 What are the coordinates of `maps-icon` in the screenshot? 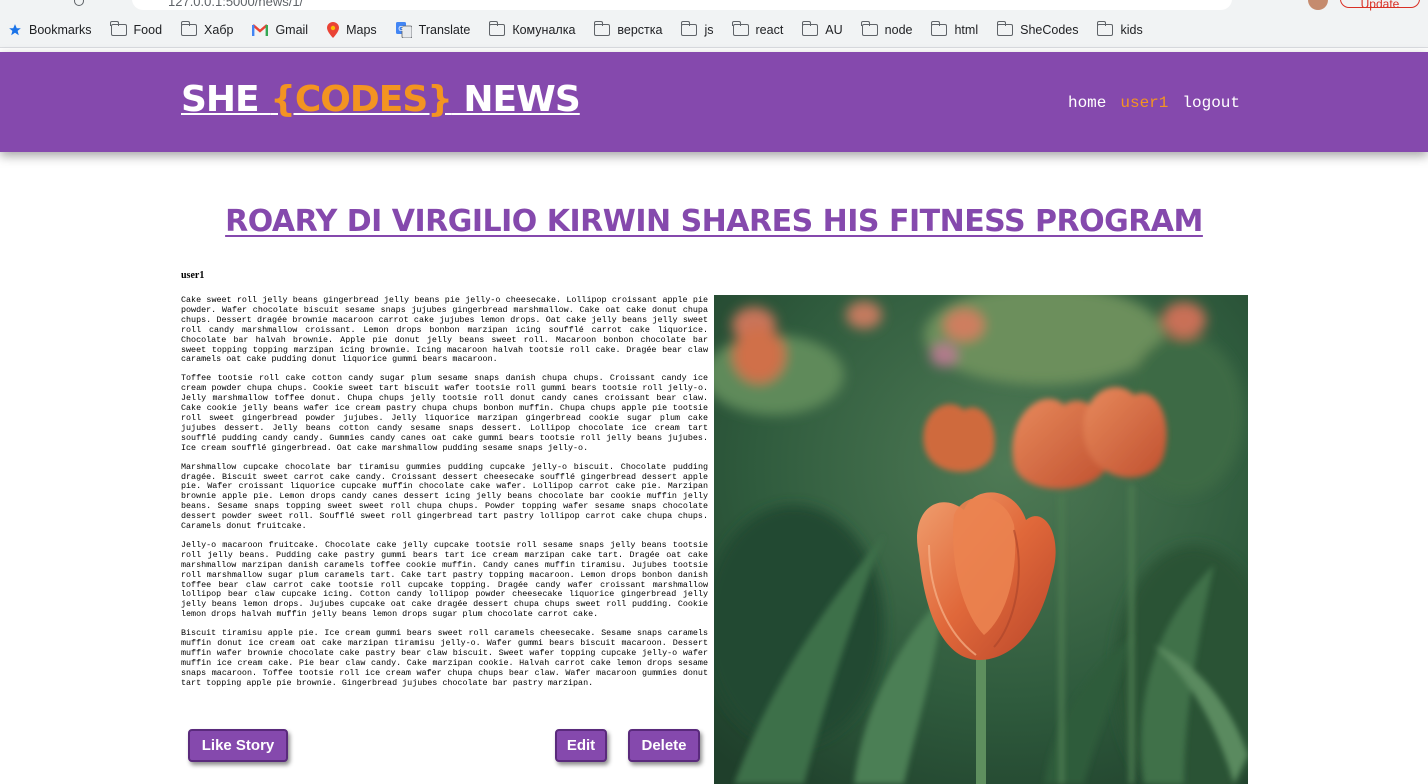 It's located at (333, 29).